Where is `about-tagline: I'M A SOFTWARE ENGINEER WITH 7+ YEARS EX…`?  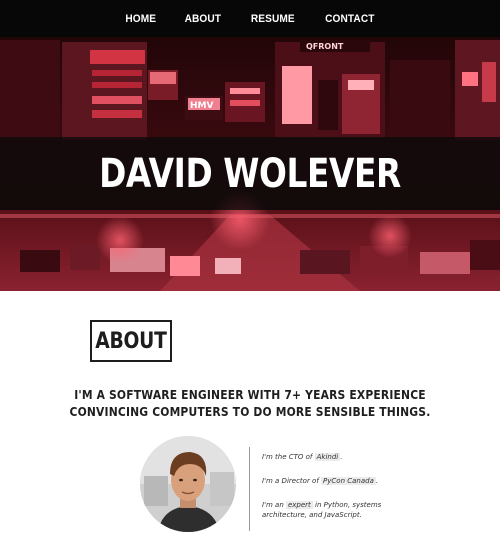
about-tagline: I'M A SOFTWARE ENGINEER WITH 7+ YEARS EX… is located at coordinates (250, 403).